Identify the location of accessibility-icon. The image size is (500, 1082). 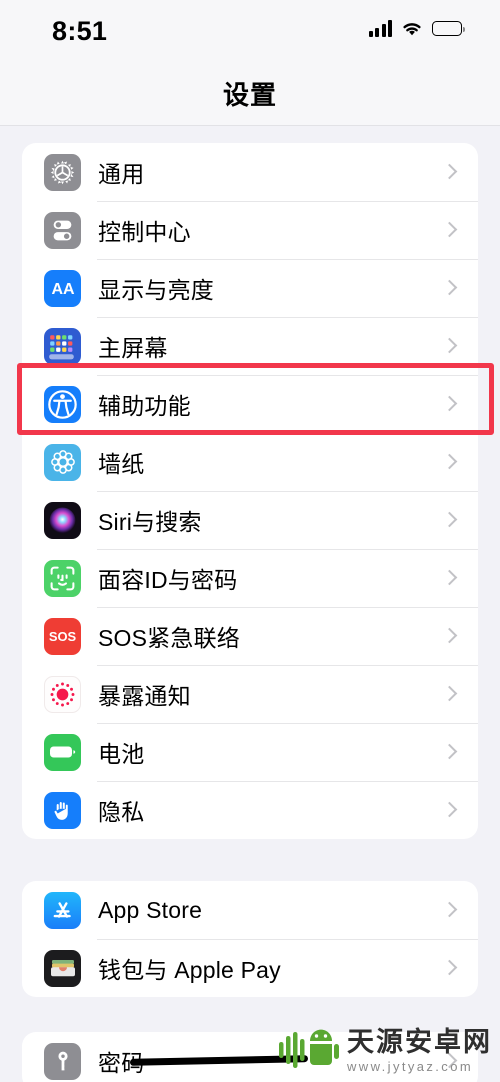
(62, 404).